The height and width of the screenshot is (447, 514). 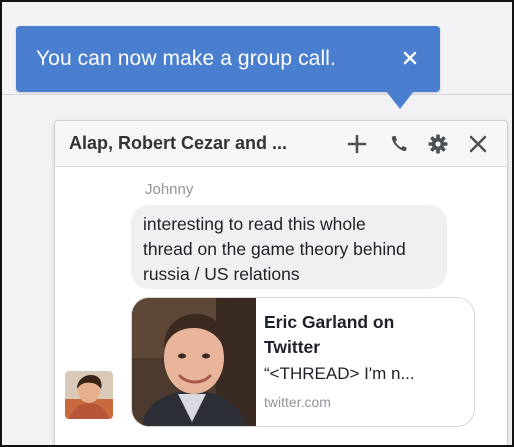 I want to click on group-call-tooltip: You can now make a group call., so click(x=228, y=59).